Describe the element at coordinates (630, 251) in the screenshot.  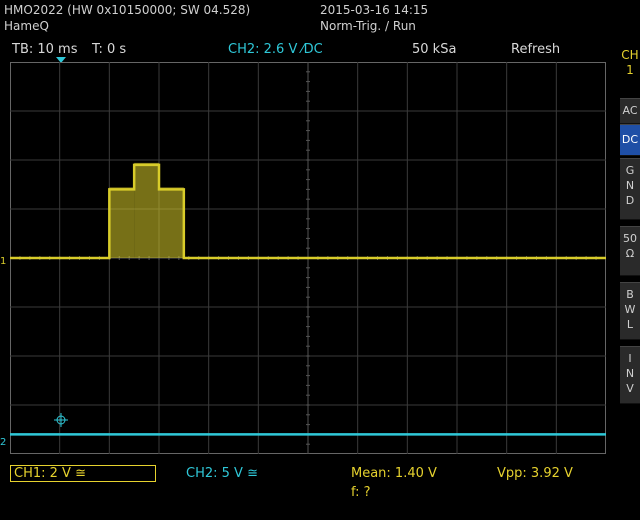
I see `impedance-50-ohm-button: 50 Ω` at that location.